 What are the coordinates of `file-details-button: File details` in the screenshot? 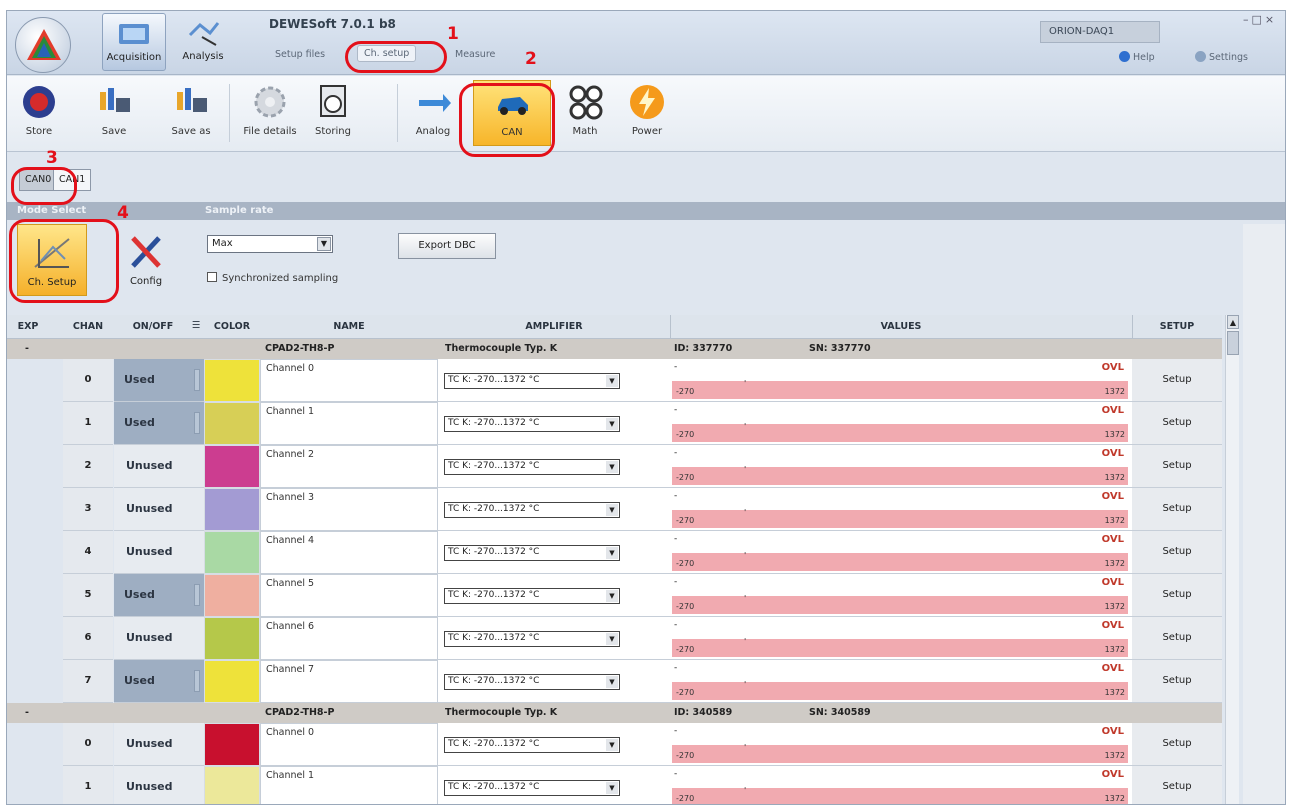 It's located at (270, 113).